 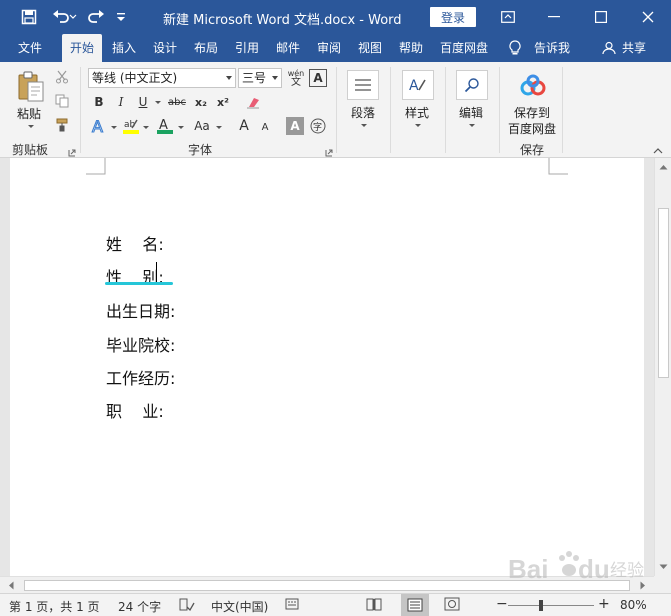 What do you see at coordinates (265, 127) in the screenshot?
I see `shrink-font-button: A` at bounding box center [265, 127].